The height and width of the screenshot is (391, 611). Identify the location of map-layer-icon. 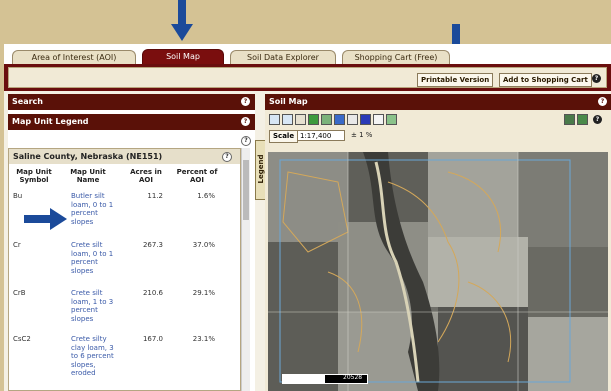
(569, 119).